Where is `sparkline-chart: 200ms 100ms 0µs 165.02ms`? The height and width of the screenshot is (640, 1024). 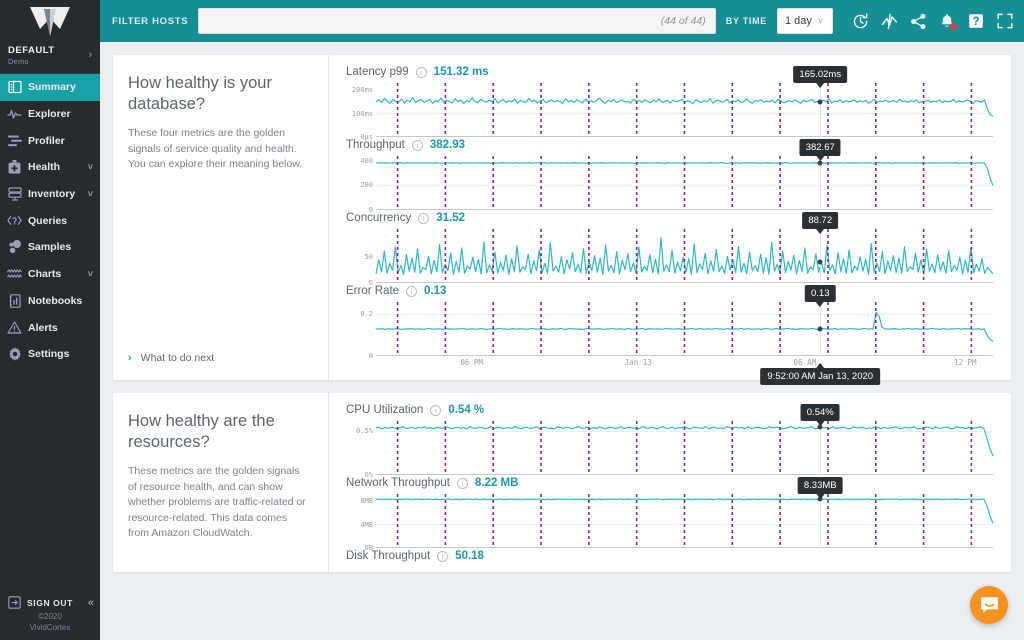 sparkline-chart: 200ms 100ms 0µs 165.02ms is located at coordinates (664, 103).